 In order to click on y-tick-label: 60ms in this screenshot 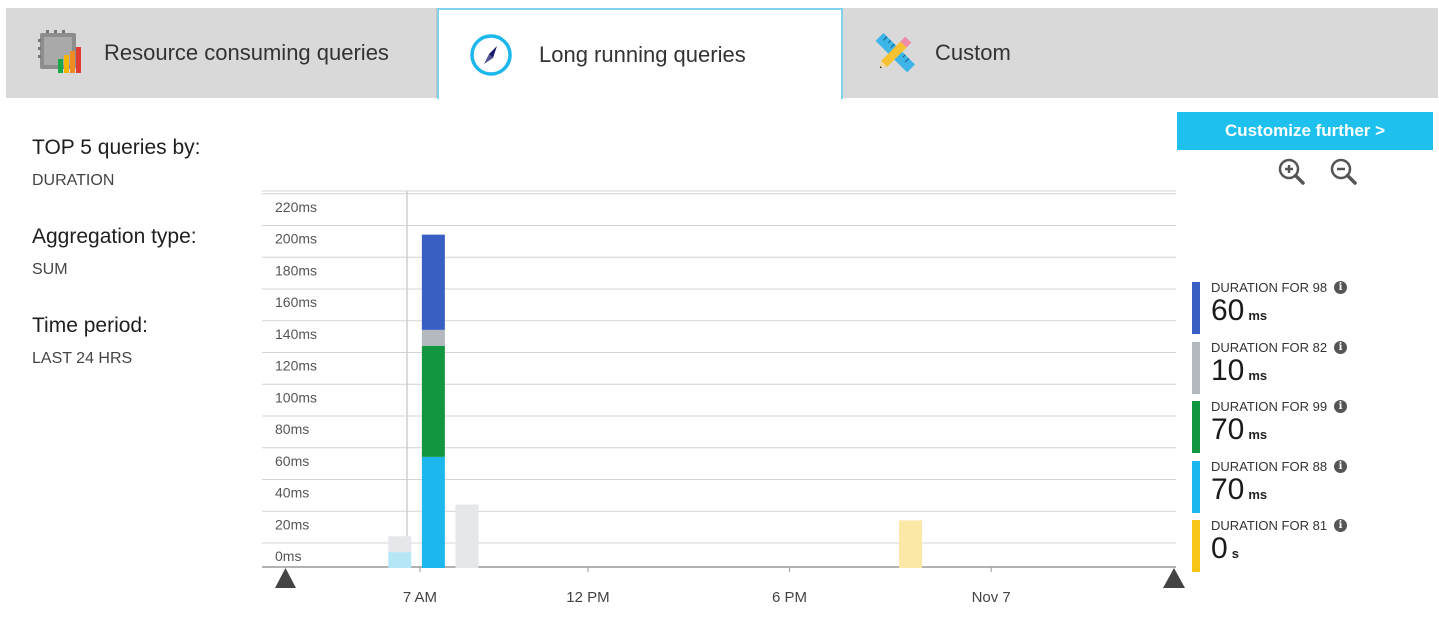, I will do `click(292, 461)`.